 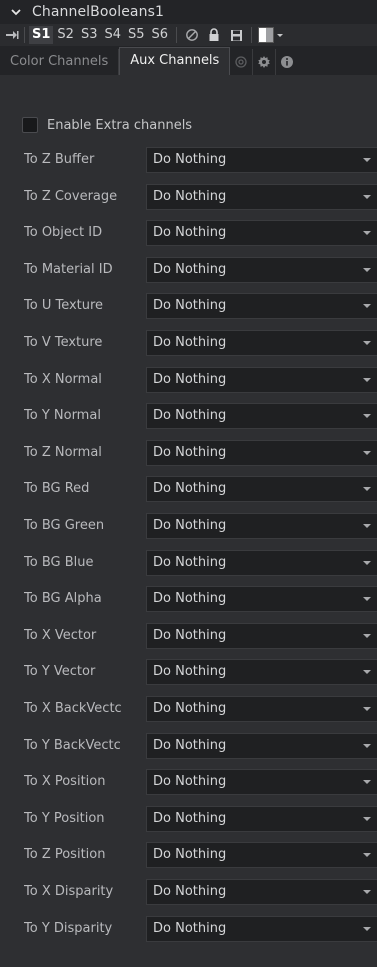 I want to click on slot-s4-button: S4, so click(x=112, y=35).